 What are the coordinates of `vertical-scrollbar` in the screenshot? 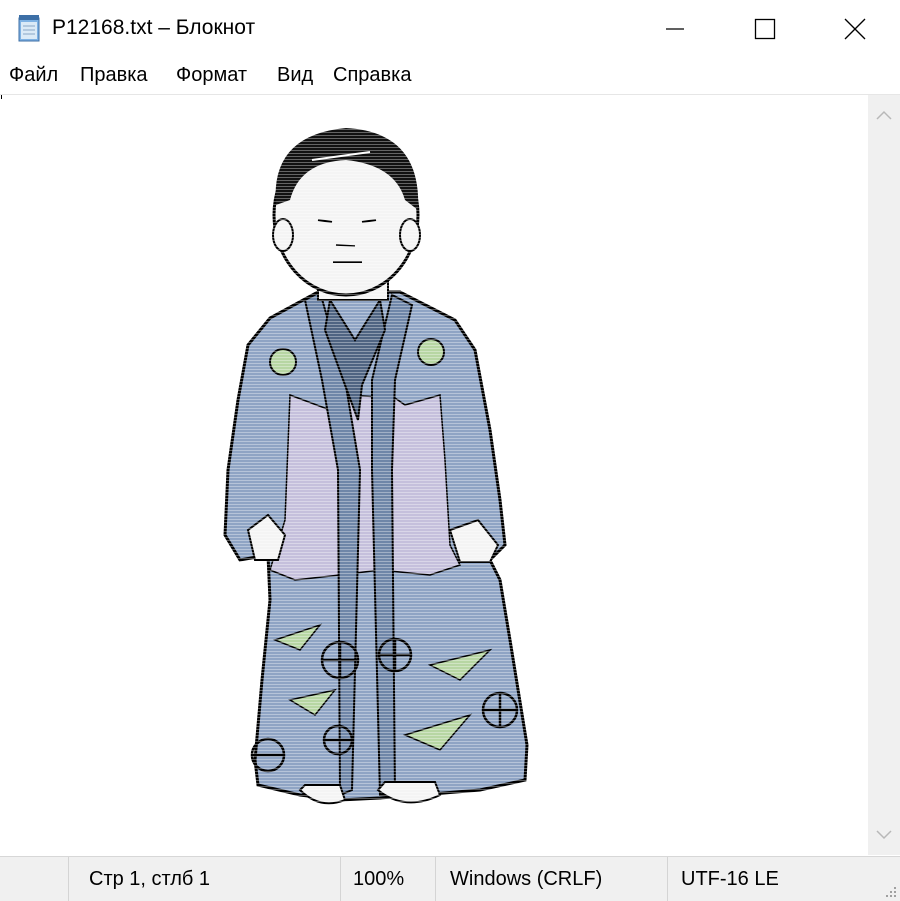 It's located at (884, 475).